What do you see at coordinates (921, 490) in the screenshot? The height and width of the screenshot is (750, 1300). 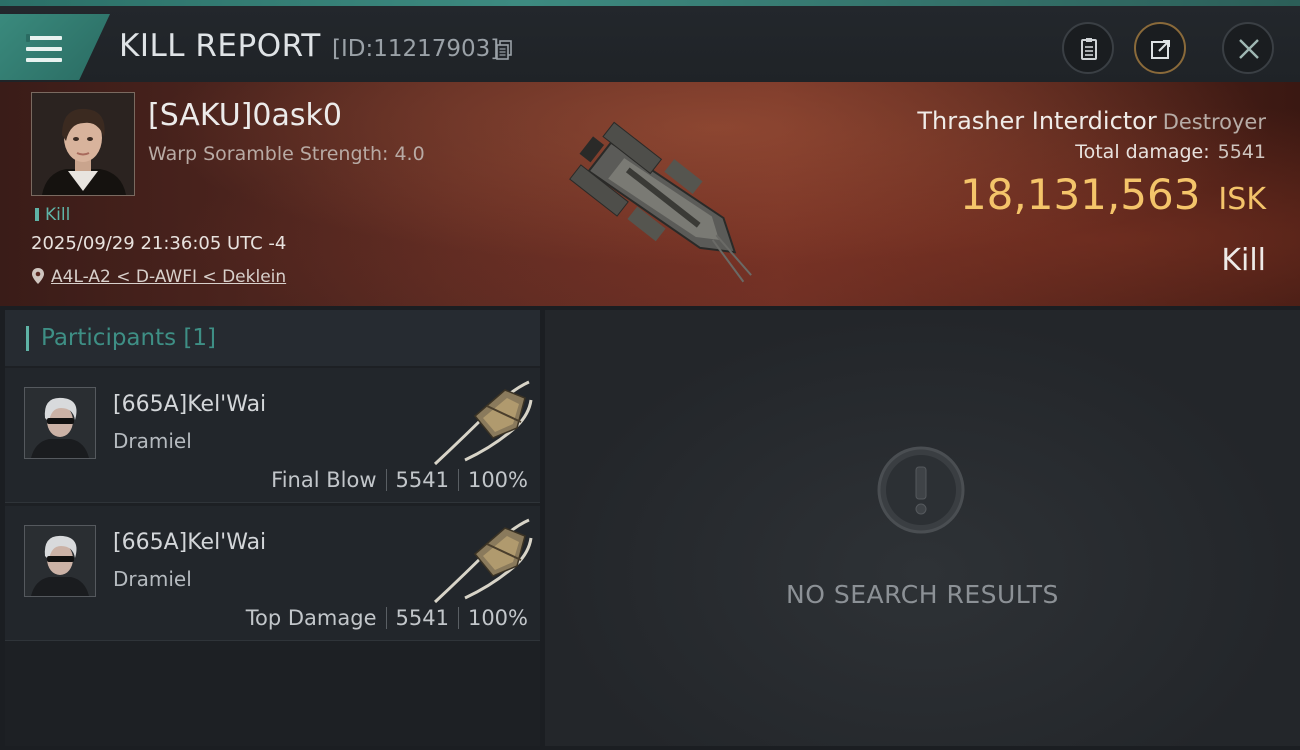 I see `exclamation-icon` at bounding box center [921, 490].